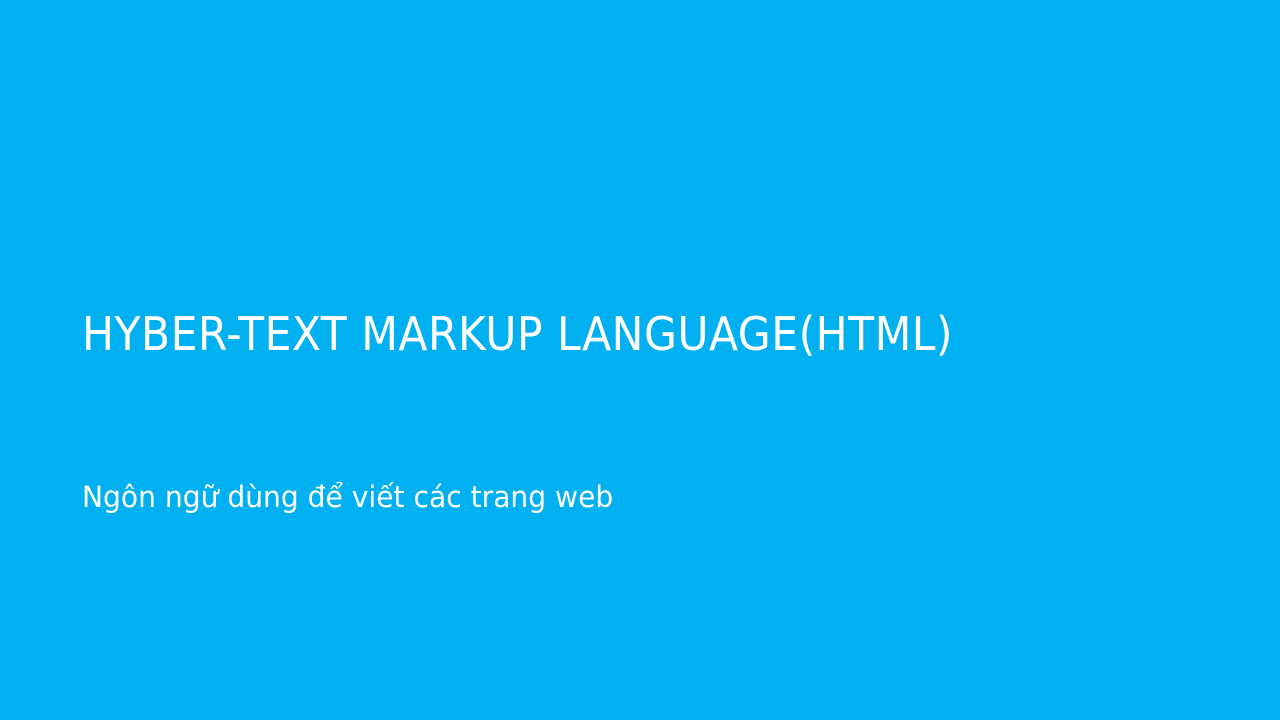 This screenshot has height=720, width=1280. Describe the element at coordinates (348, 497) in the screenshot. I see `slide-subtitle: Ngôn ngữ dùng để viết các trang web` at that location.